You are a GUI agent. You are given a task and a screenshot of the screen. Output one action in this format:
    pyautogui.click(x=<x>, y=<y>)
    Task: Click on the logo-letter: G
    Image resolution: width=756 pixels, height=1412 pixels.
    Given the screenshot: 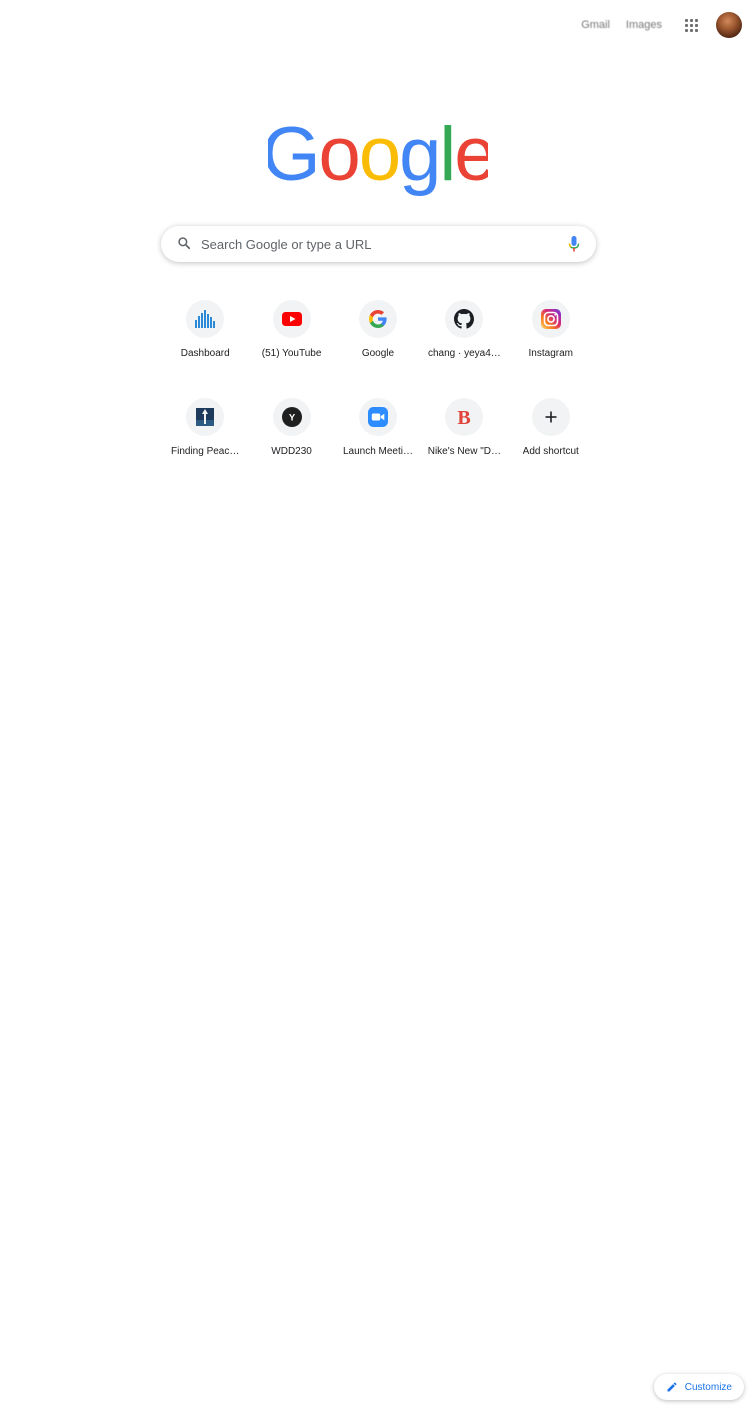 What is the action you would take?
    pyautogui.click(x=293, y=154)
    